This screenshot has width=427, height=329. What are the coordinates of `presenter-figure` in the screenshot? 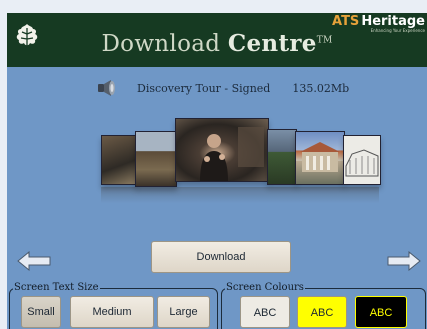 It's located at (232, 154).